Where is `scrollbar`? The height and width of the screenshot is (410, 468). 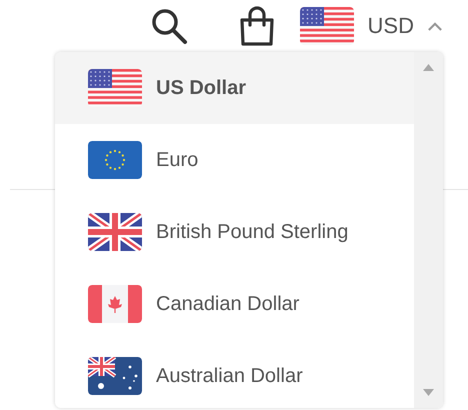
scrollbar is located at coordinates (428, 230).